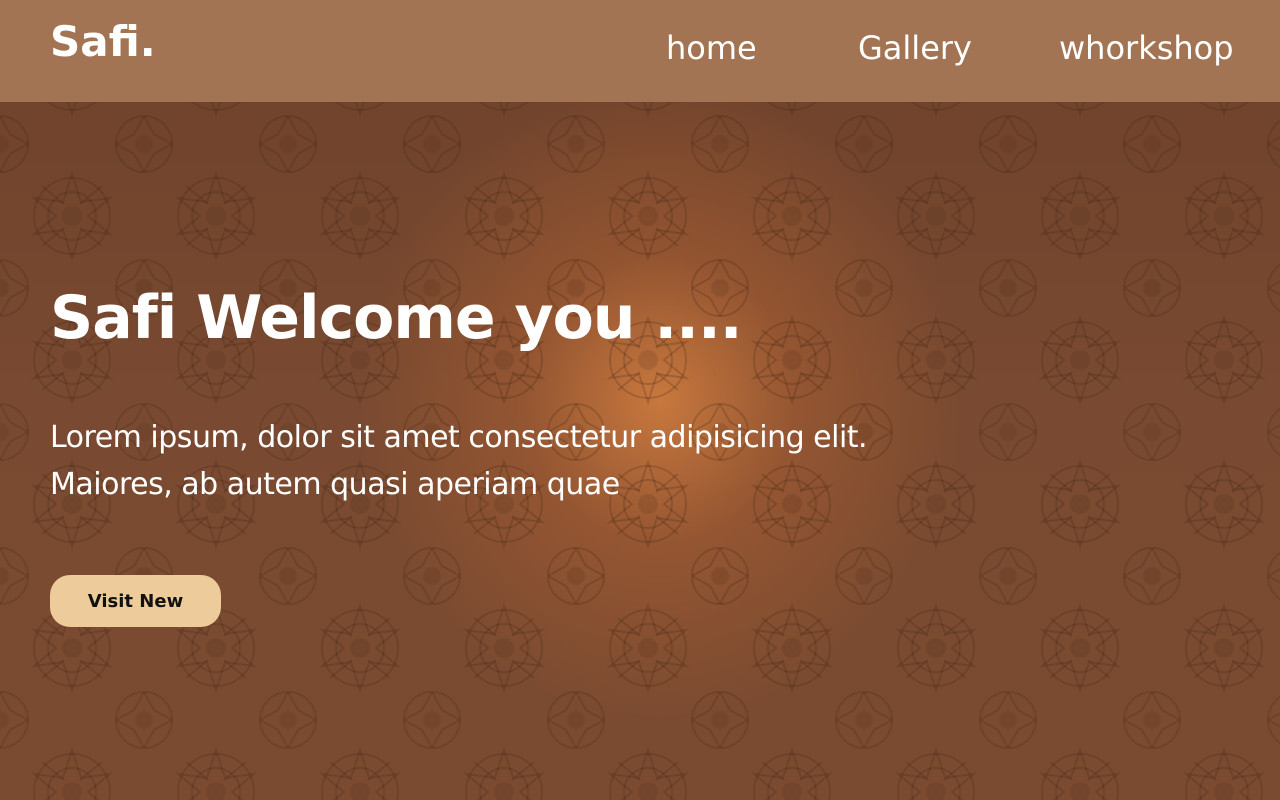 This screenshot has height=800, width=1280. Describe the element at coordinates (1146, 48) in the screenshot. I see `nav-link-workshop: whorkshop` at that location.